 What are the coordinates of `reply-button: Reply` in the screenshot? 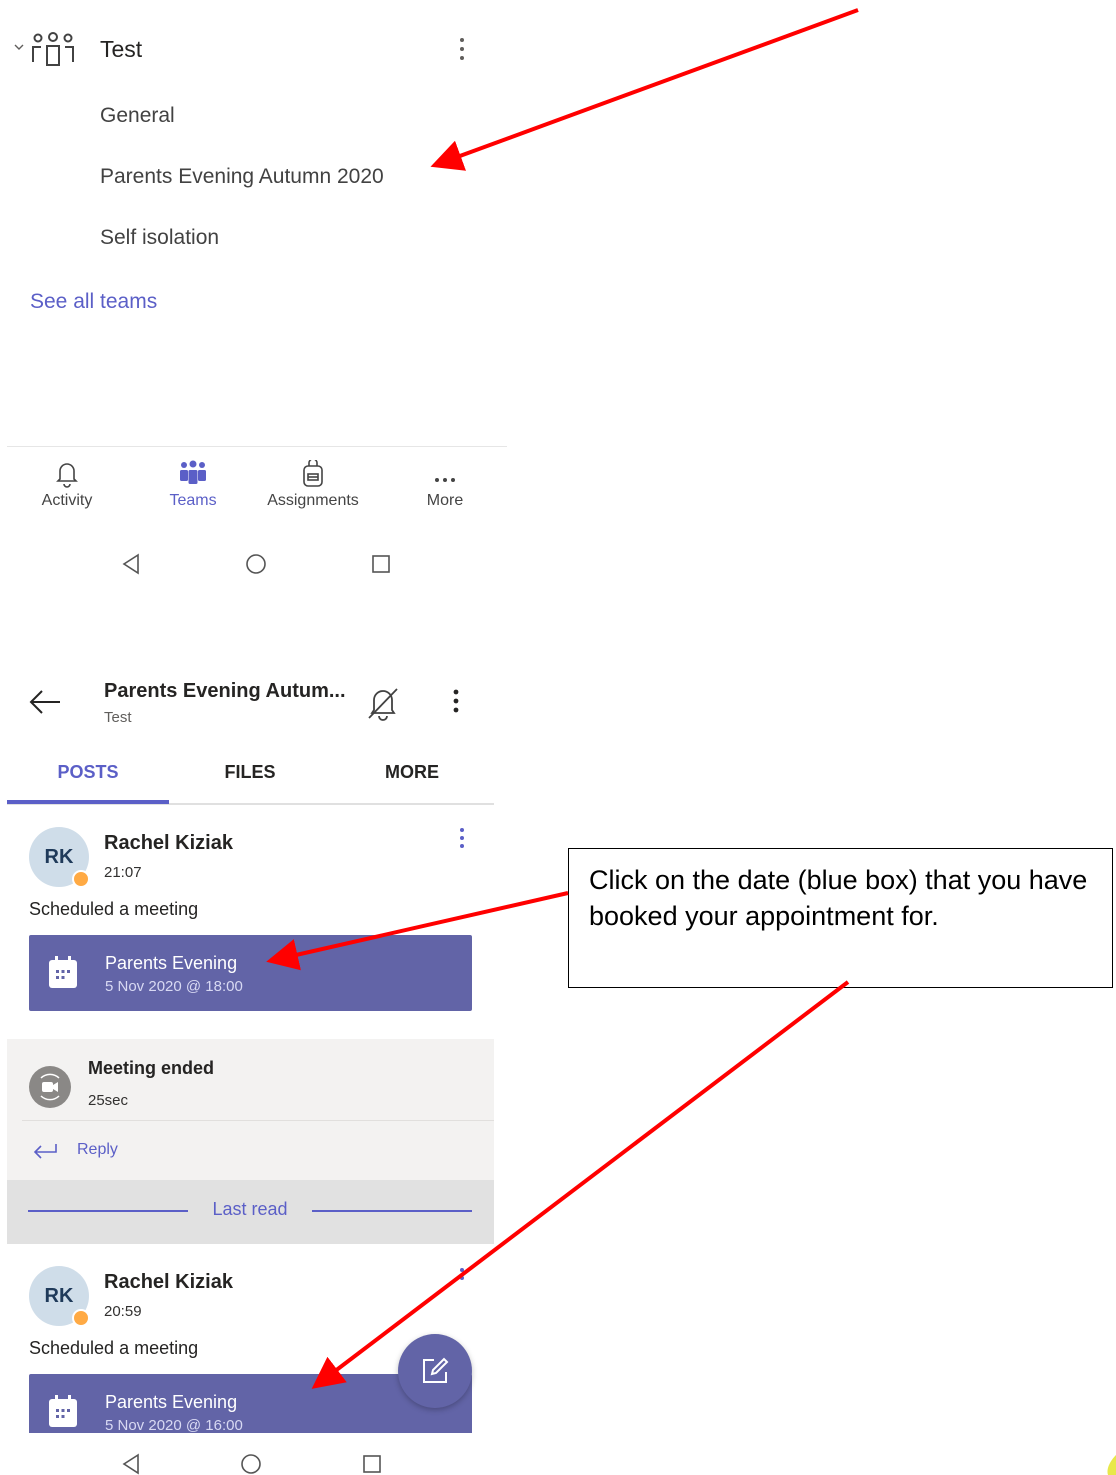 It's located at (97, 1150).